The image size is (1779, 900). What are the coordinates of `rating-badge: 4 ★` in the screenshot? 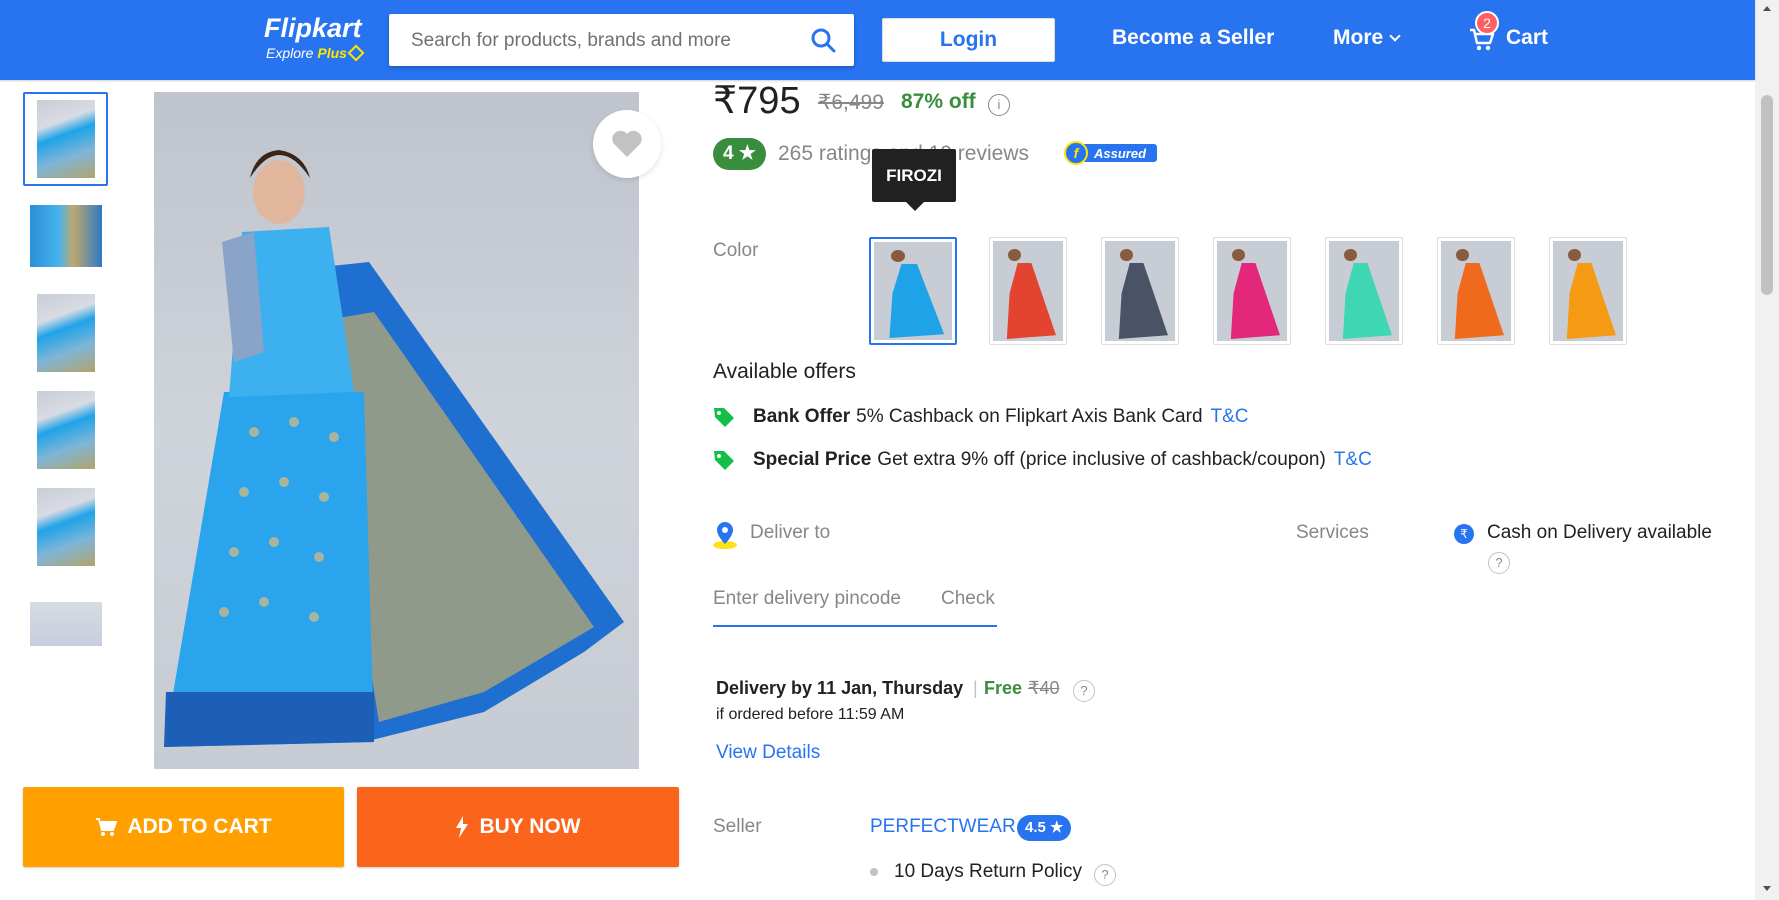 It's located at (739, 154).